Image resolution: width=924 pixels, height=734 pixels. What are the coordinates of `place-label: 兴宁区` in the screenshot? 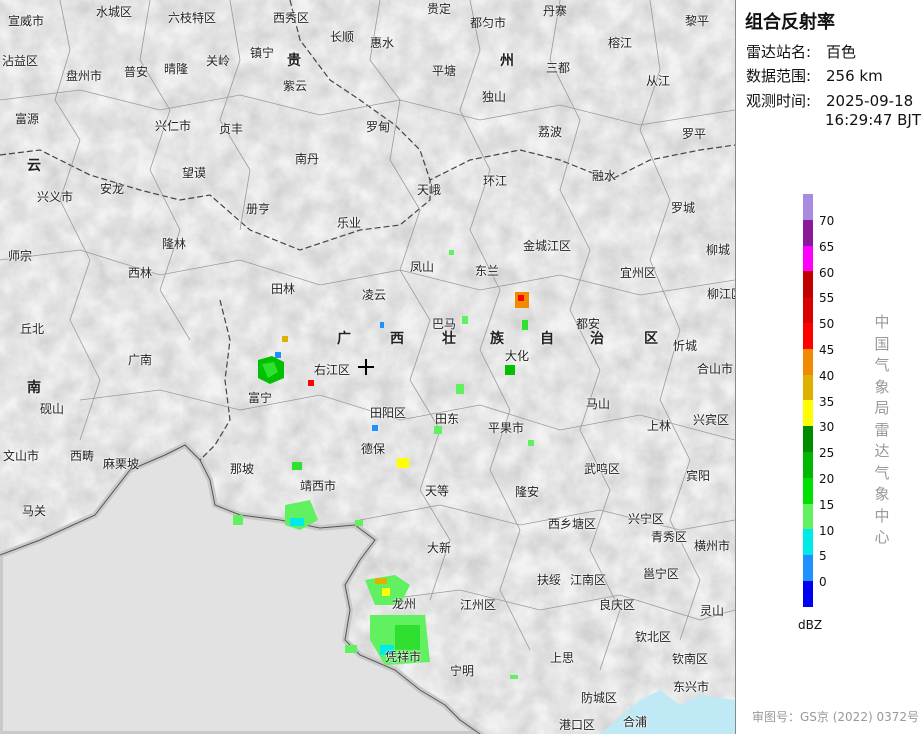 It's located at (646, 519).